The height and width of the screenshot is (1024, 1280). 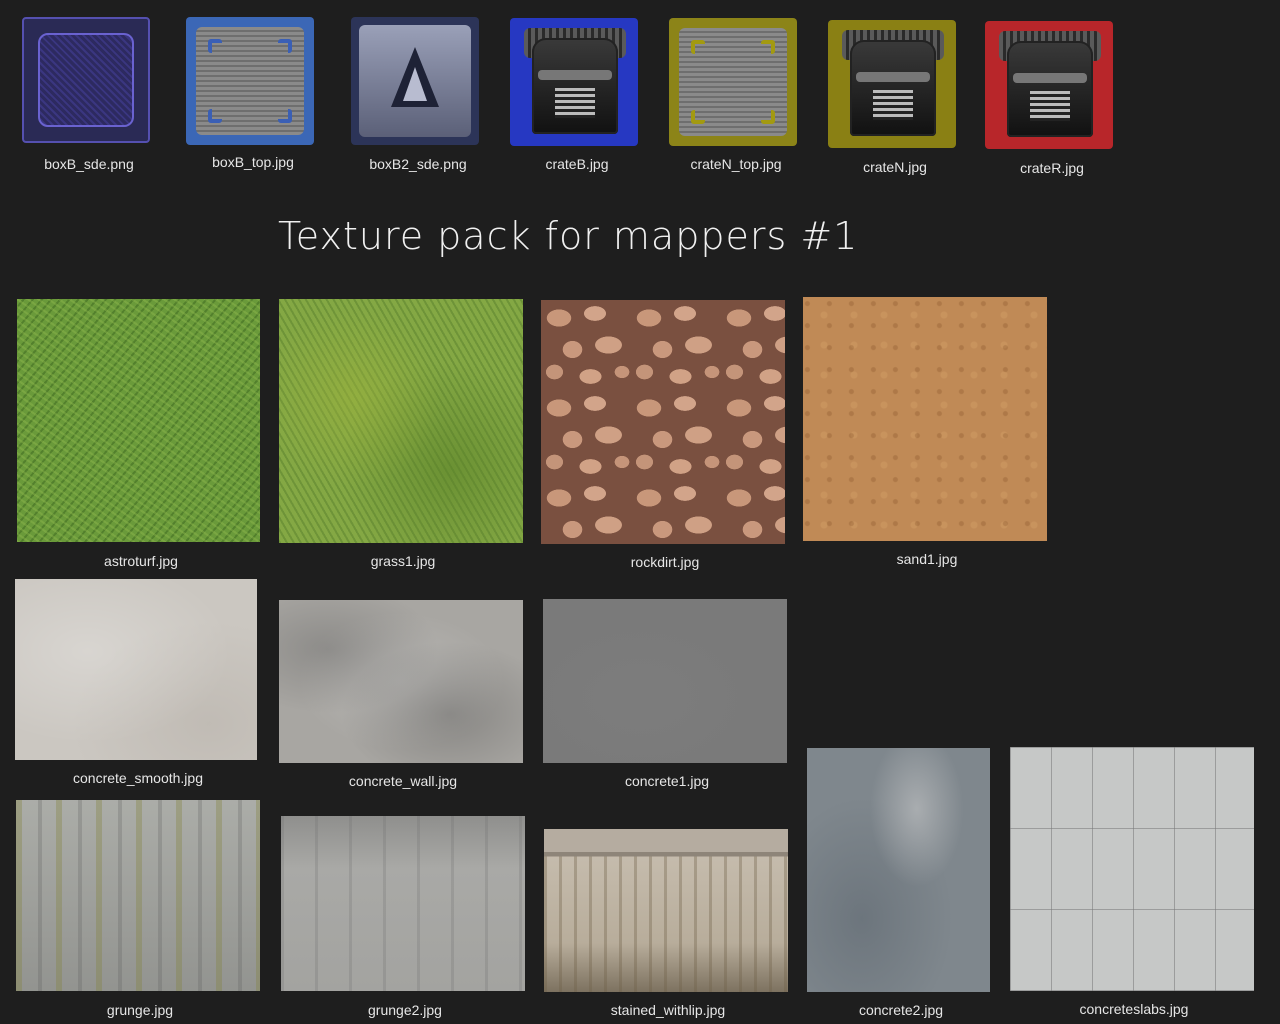 What do you see at coordinates (141, 561) in the screenshot?
I see `texture-label: astroturf.jpg` at bounding box center [141, 561].